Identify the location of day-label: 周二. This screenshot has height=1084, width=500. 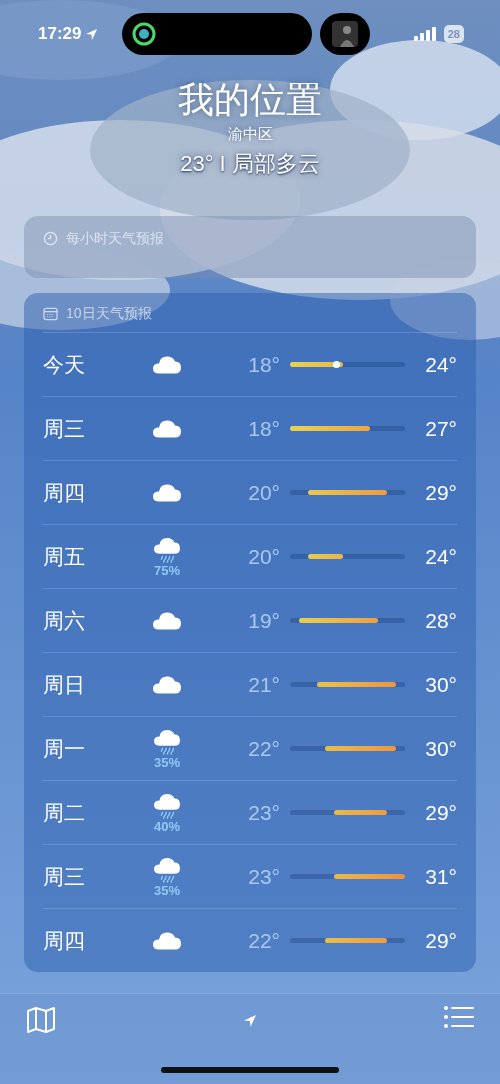
(64, 812).